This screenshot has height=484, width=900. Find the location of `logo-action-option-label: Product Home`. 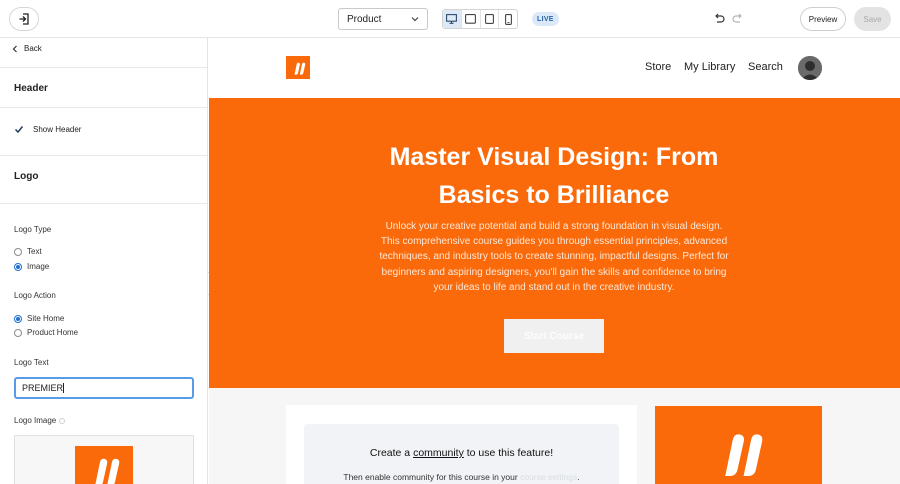

logo-action-option-label: Product Home is located at coordinates (53, 332).